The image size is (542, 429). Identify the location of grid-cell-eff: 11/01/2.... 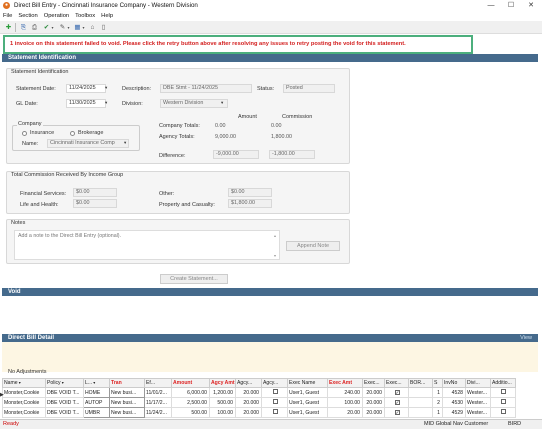
(158, 392).